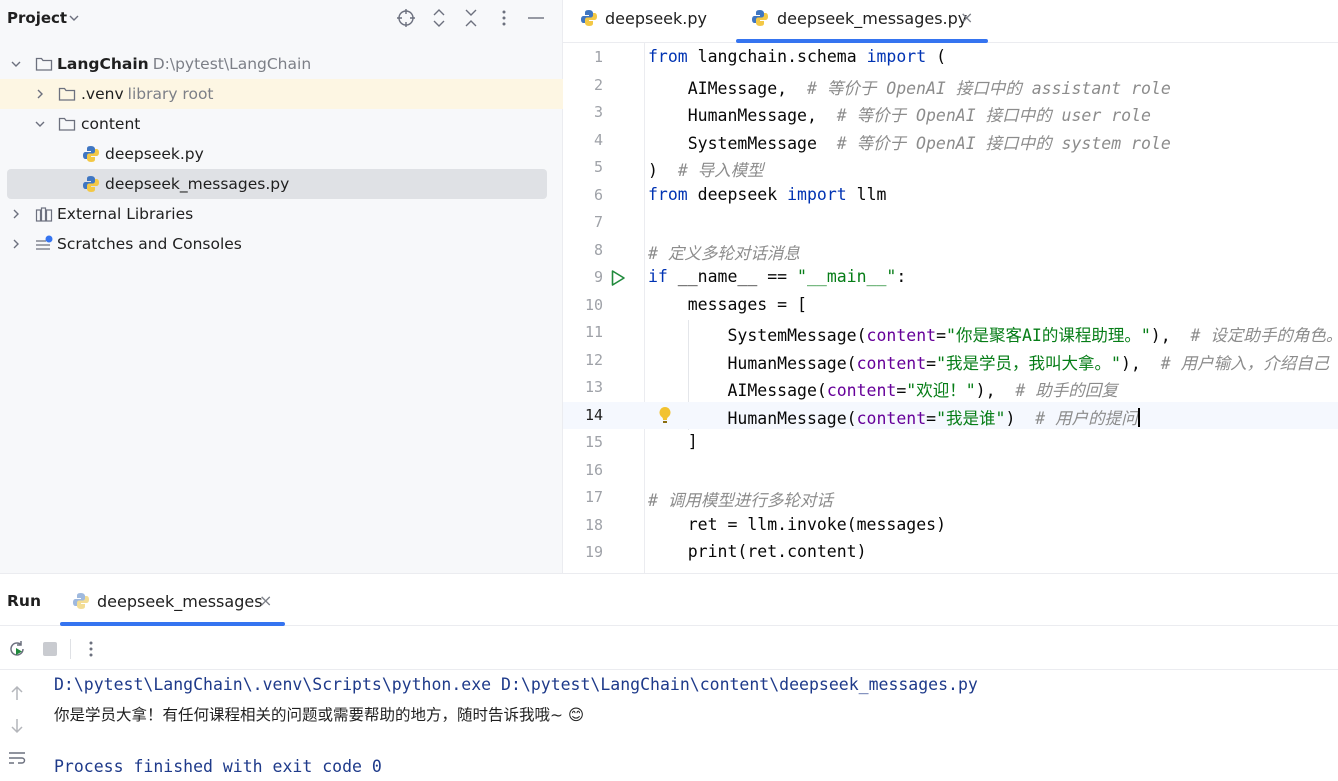 Image resolution: width=1338 pixels, height=781 pixels. Describe the element at coordinates (777, 276) in the screenshot. I see `code-text: if __name__ == "__main__":` at that location.